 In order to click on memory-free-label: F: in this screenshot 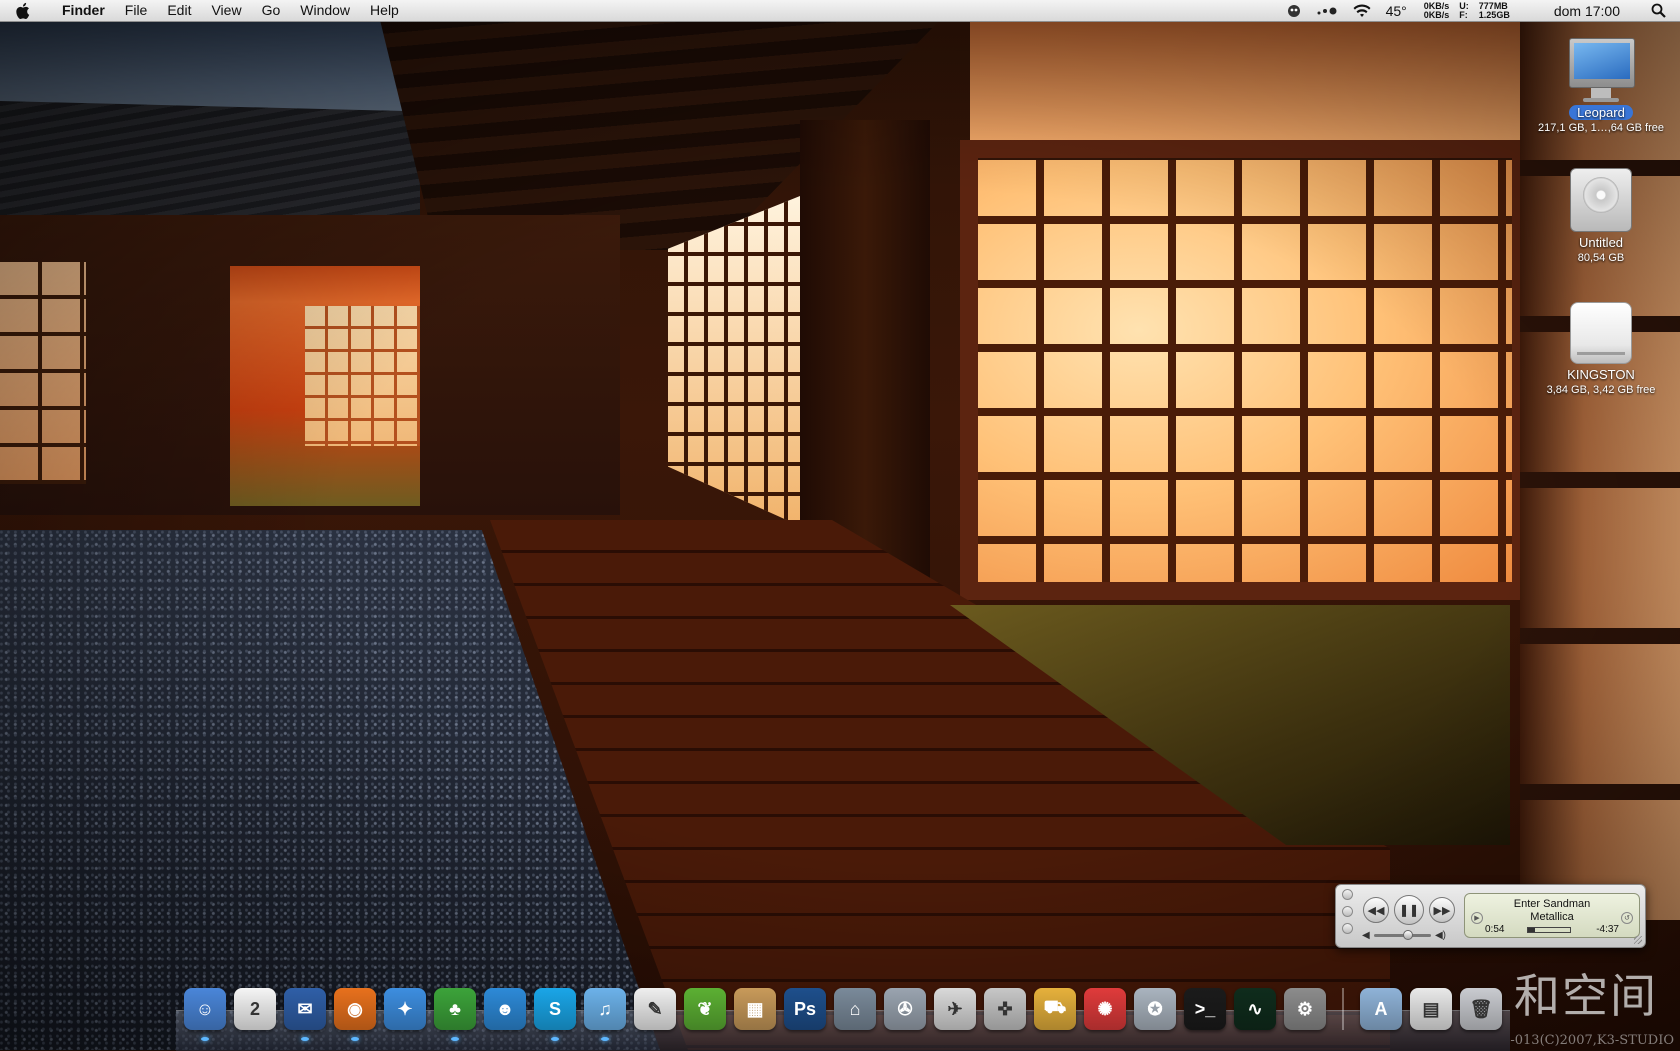, I will do `click(1463, 14)`.